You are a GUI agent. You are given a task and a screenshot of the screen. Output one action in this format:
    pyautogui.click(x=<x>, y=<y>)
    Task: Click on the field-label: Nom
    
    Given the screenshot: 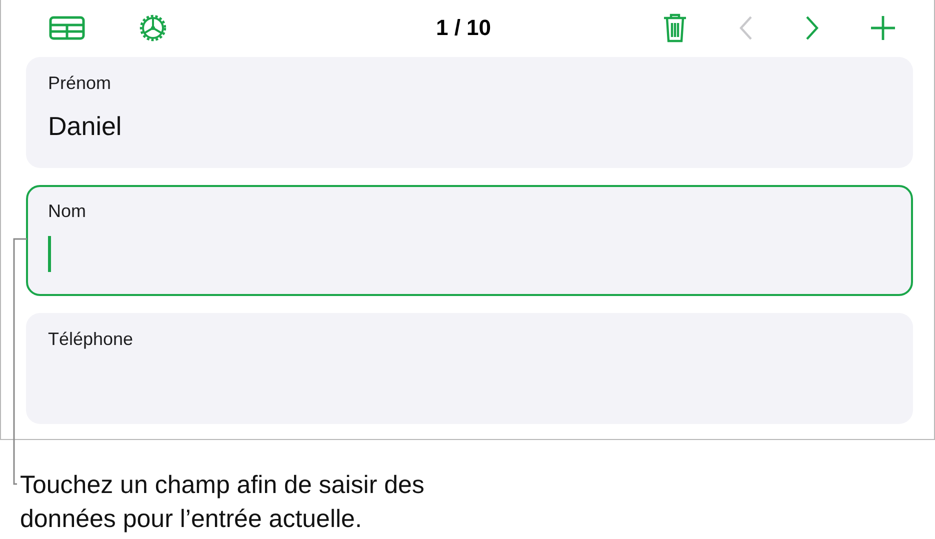 What is the action you would take?
    pyautogui.click(x=68, y=211)
    